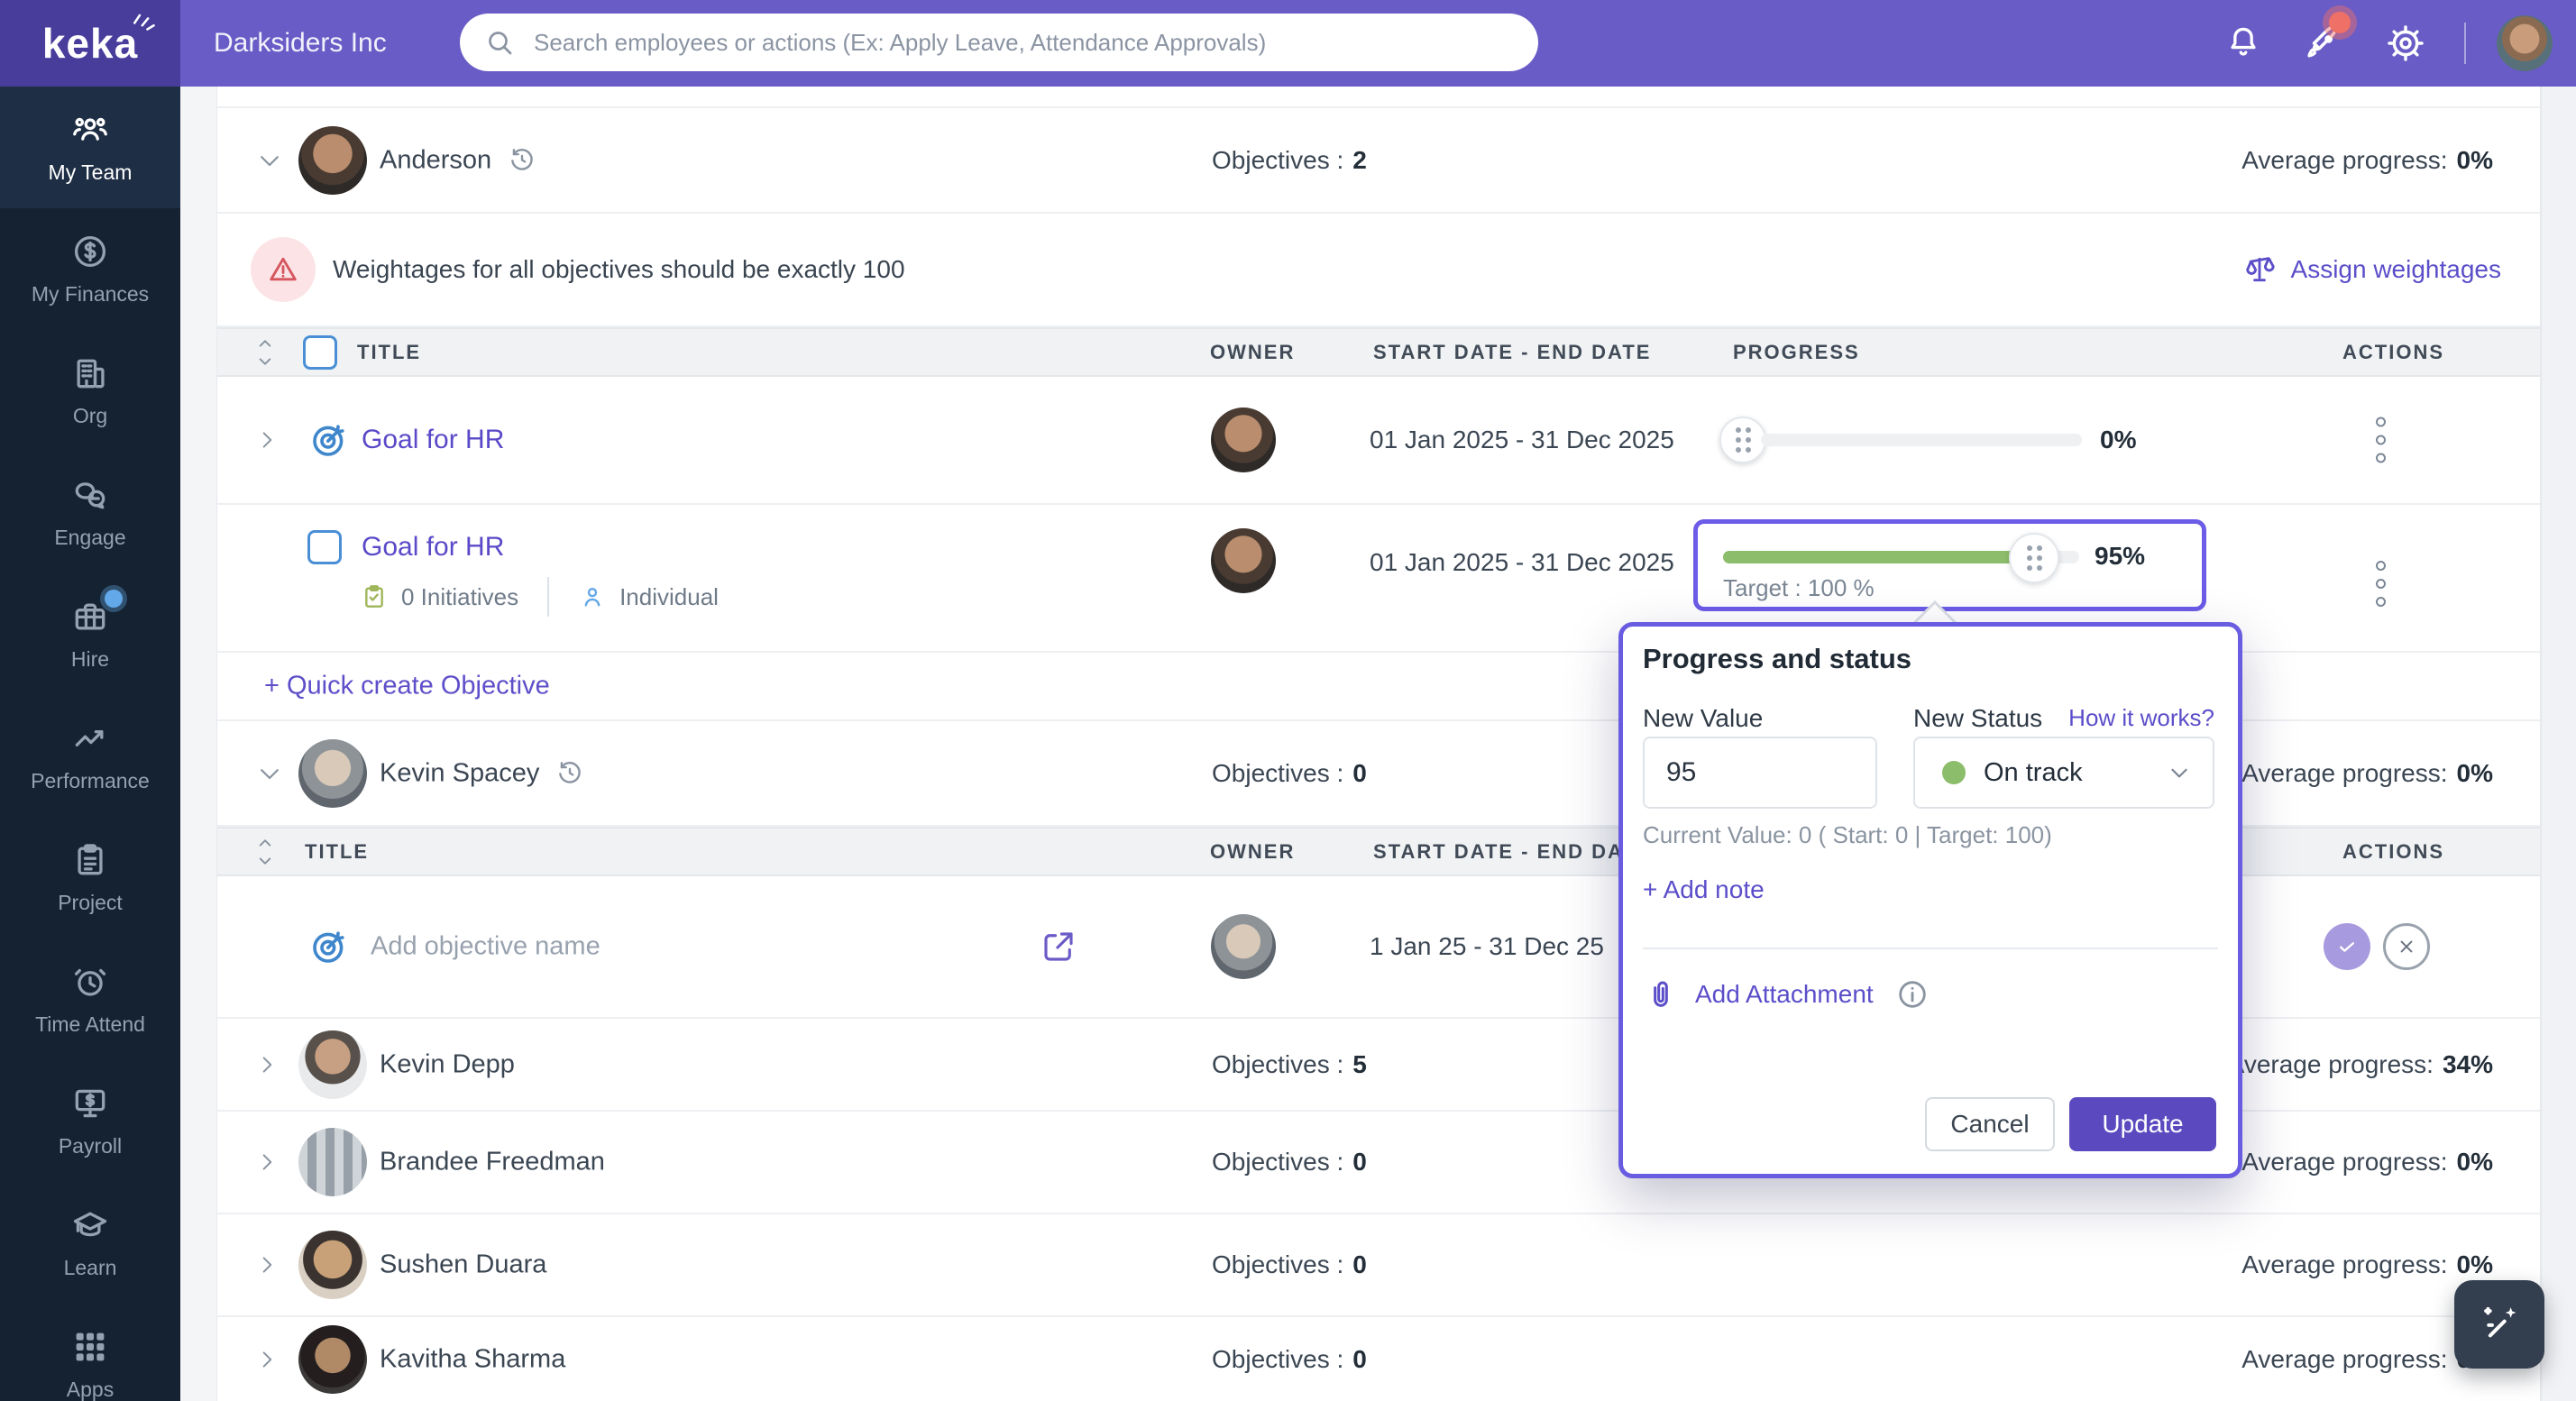  I want to click on objectives-count: 0, so click(1359, 1264).